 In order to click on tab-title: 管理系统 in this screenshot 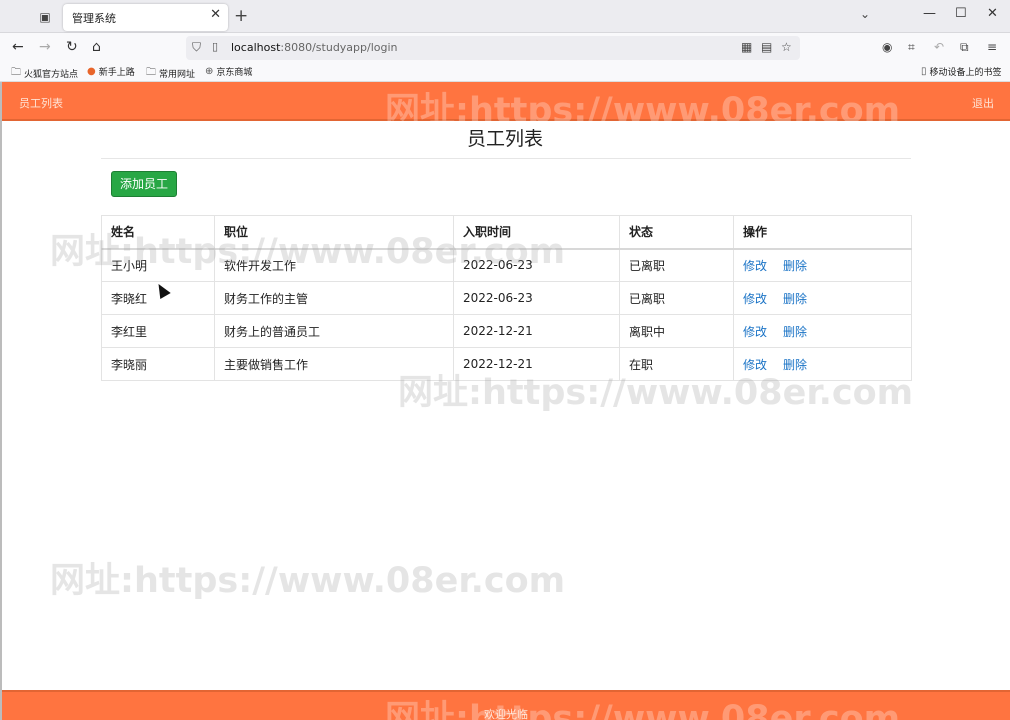, I will do `click(94, 18)`.